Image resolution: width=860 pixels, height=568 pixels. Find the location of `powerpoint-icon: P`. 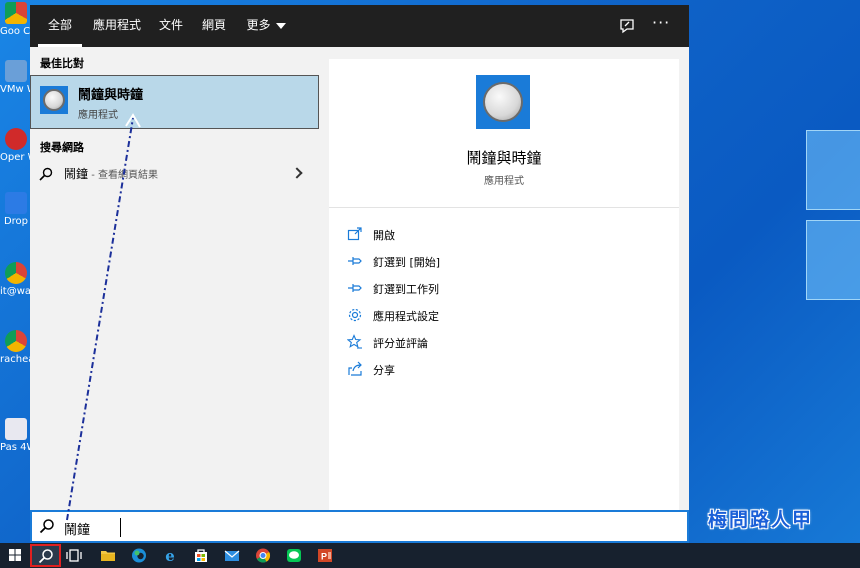

powerpoint-icon: P is located at coordinates (325, 555).